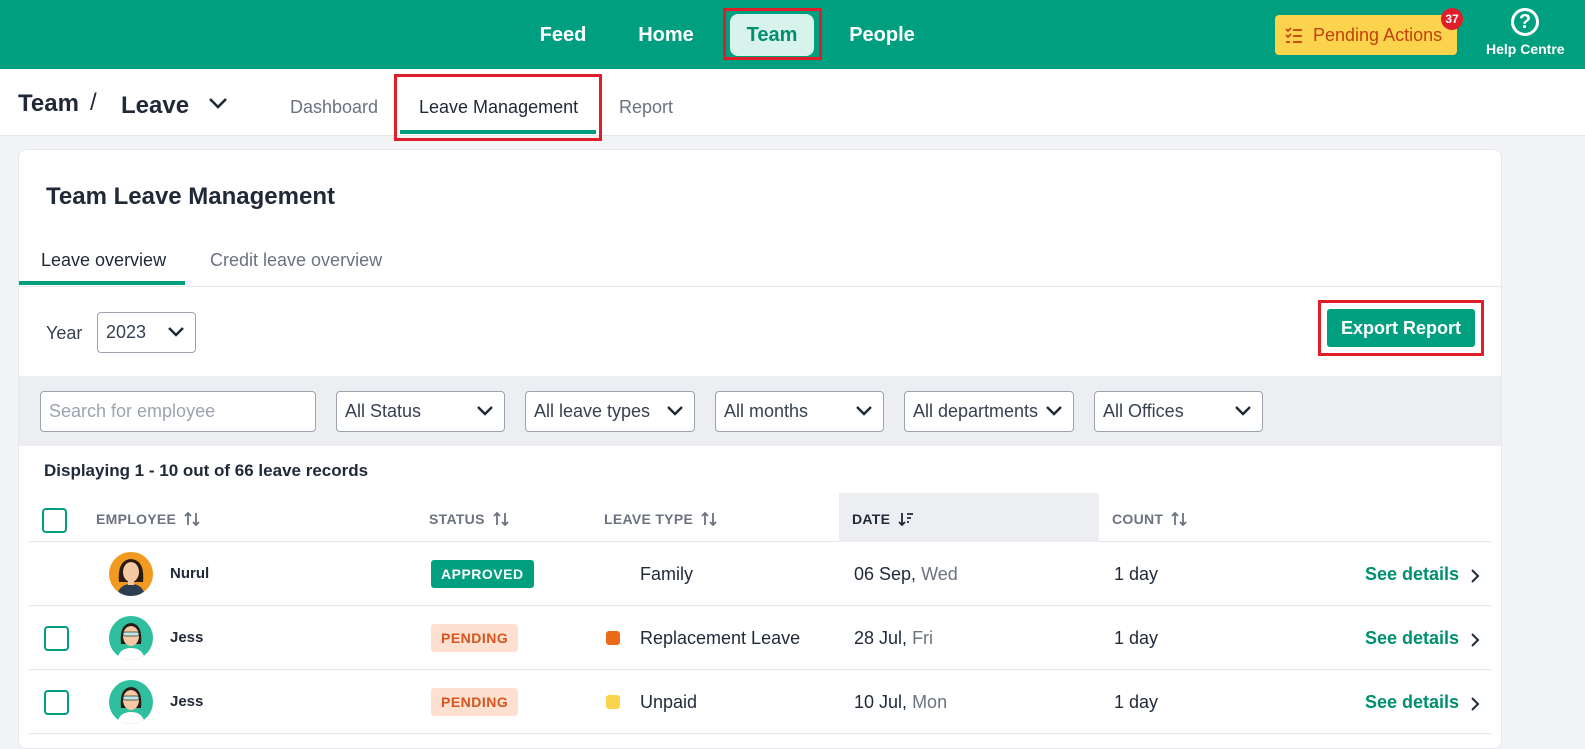 This screenshot has height=749, width=1585. I want to click on table-header: EMPLOYEE STATUS LEAVE TYPE DATE COUNT, so click(760, 517).